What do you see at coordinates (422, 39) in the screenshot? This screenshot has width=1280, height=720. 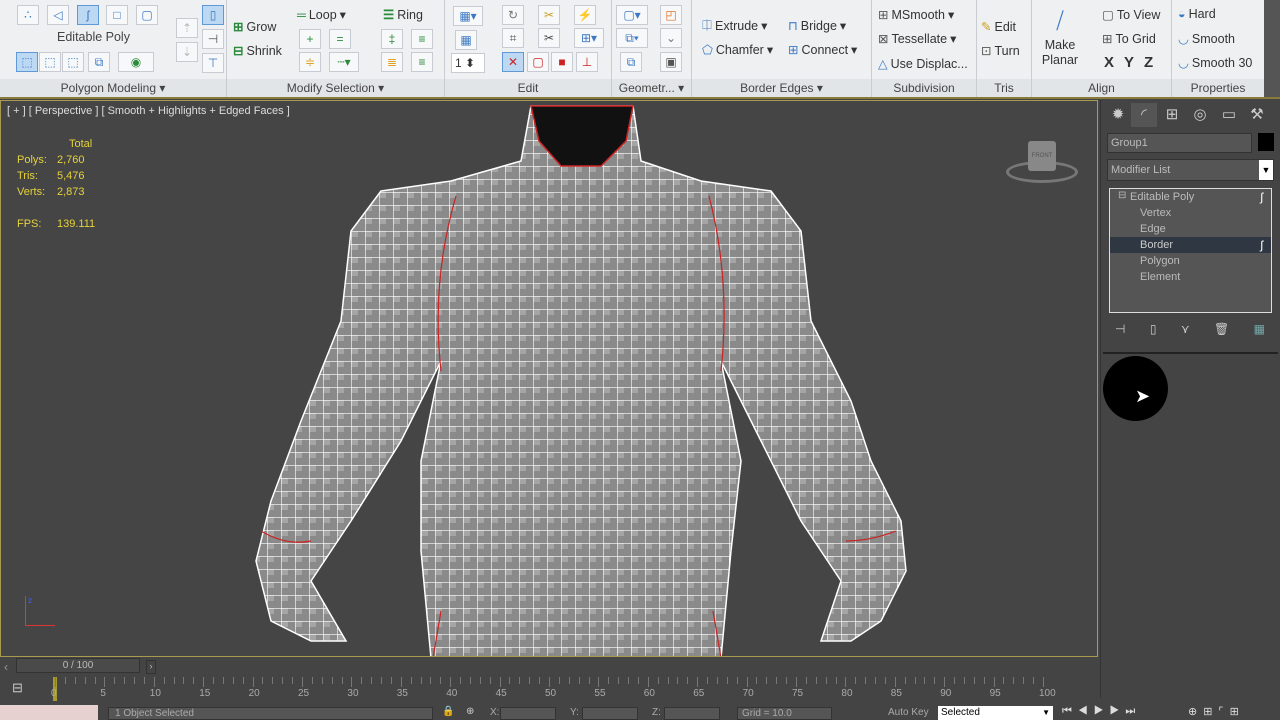 I see `shrink-ring-button: ≡` at bounding box center [422, 39].